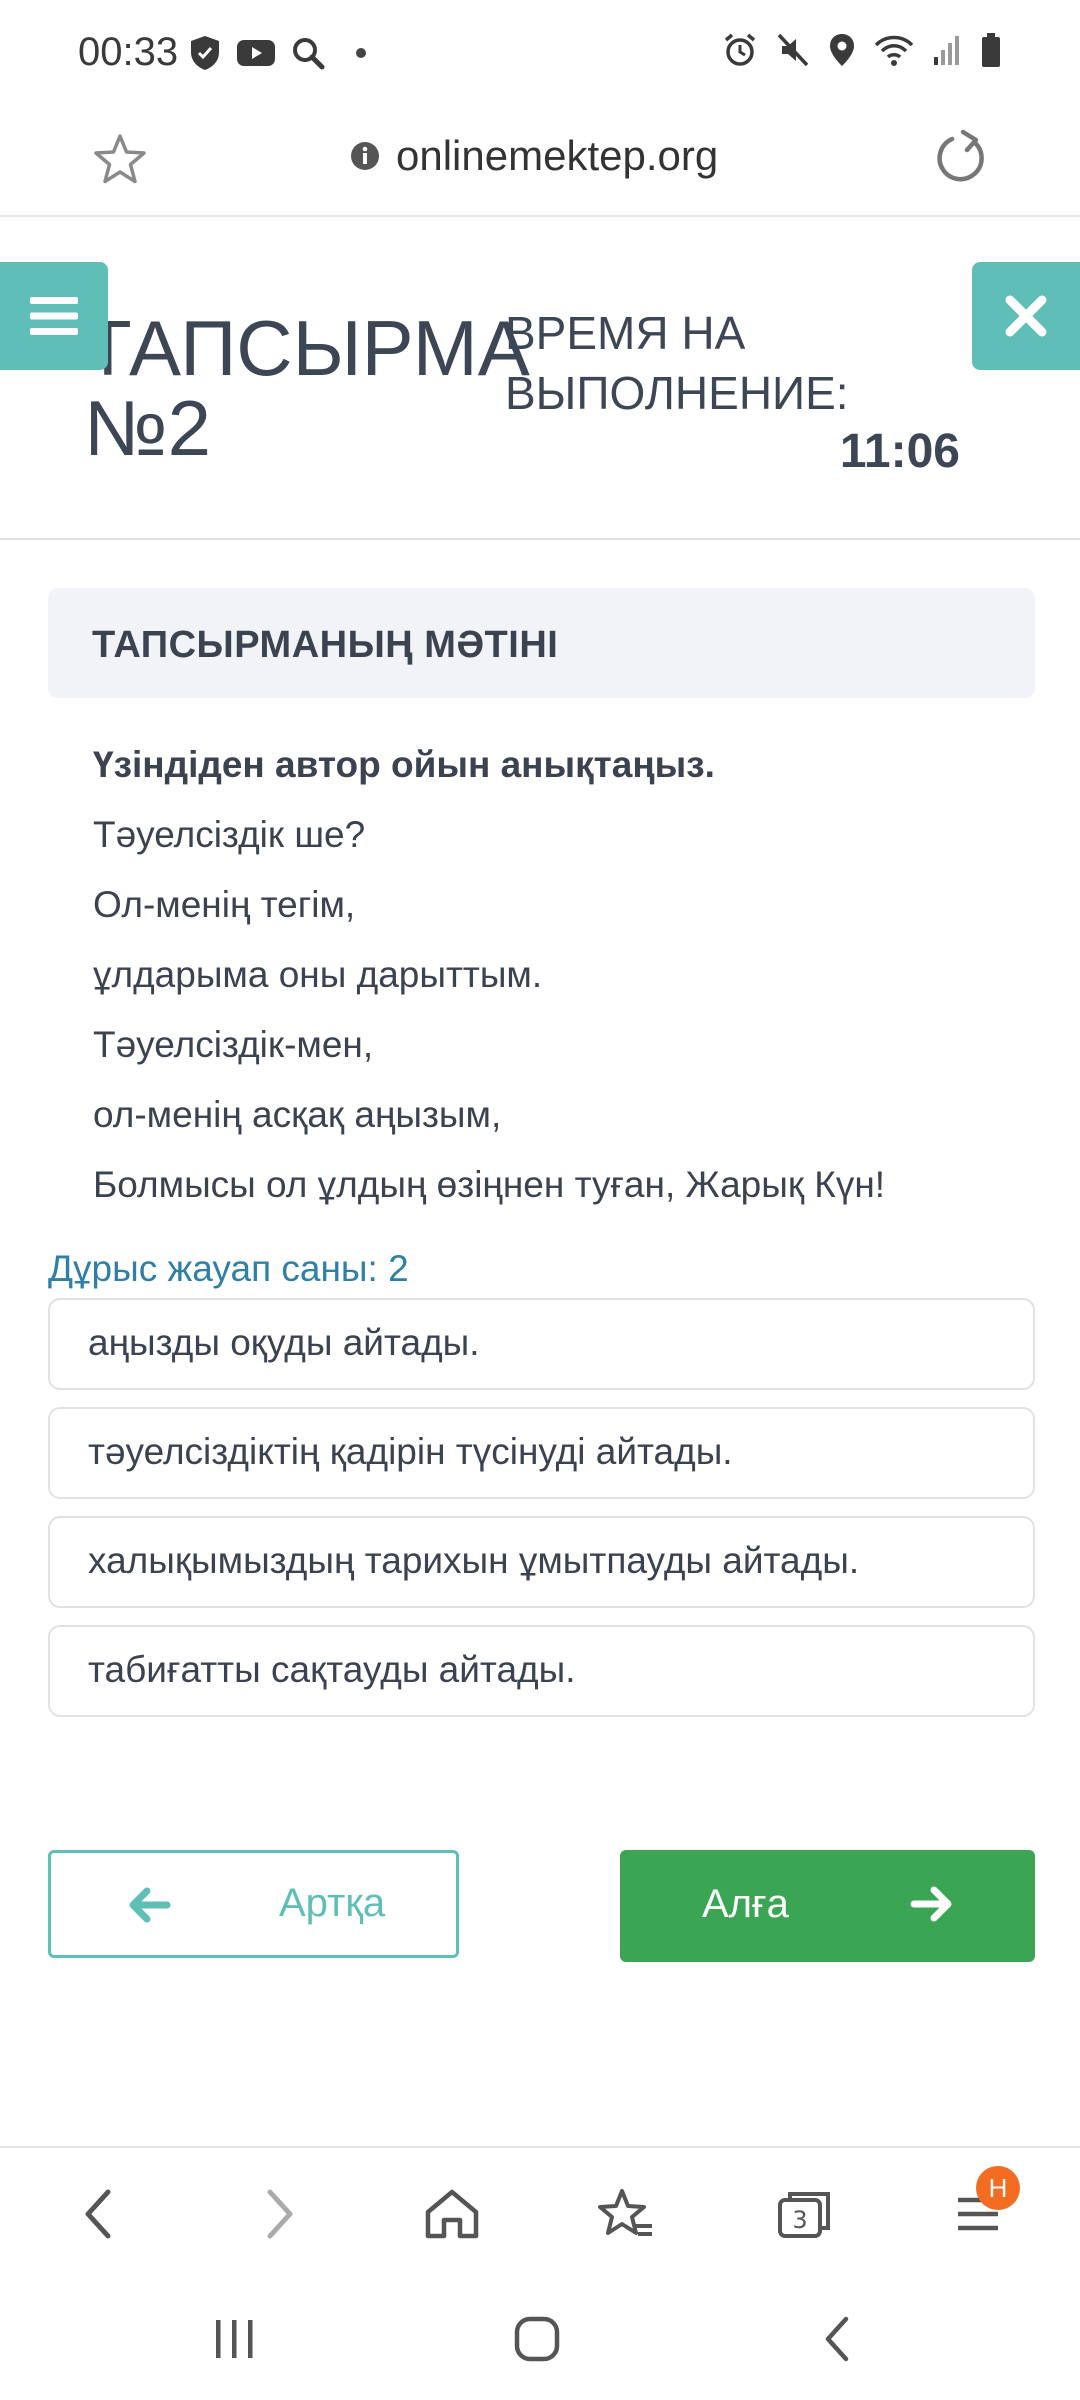 The height and width of the screenshot is (2400, 1080). I want to click on search-icon, so click(308, 53).